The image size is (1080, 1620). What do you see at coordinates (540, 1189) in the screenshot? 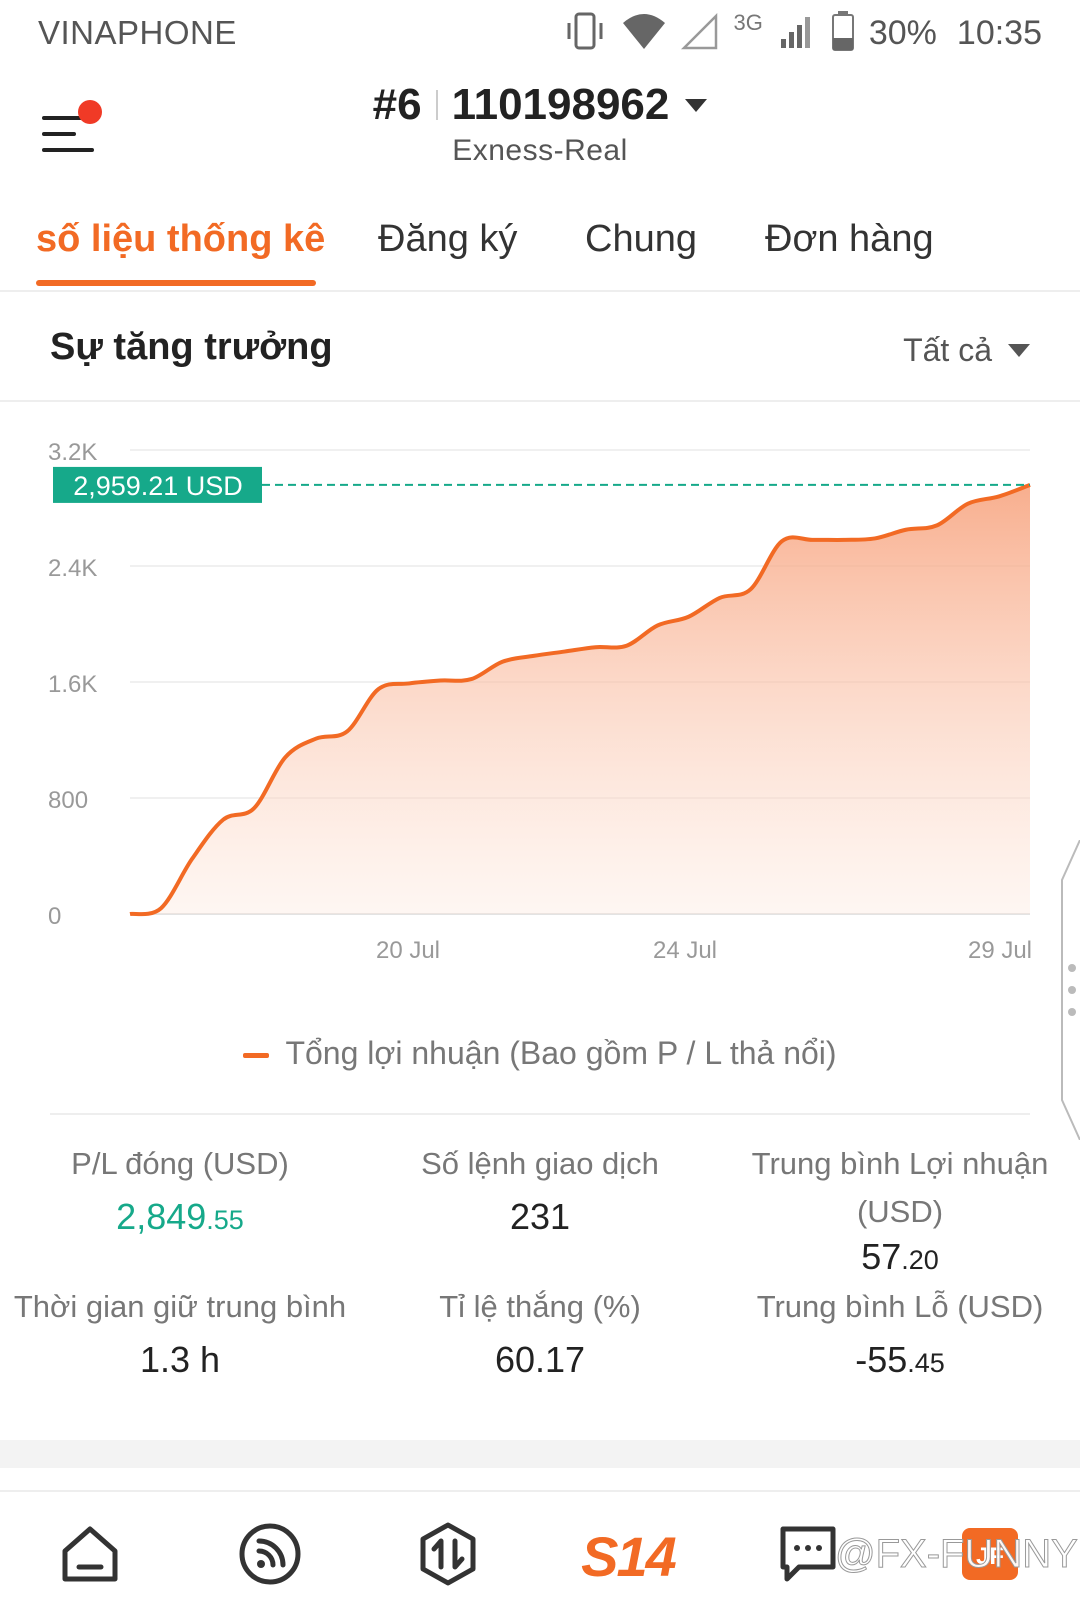
I see `stat-trade-count: Số lệnh giao dịch 231` at bounding box center [540, 1189].